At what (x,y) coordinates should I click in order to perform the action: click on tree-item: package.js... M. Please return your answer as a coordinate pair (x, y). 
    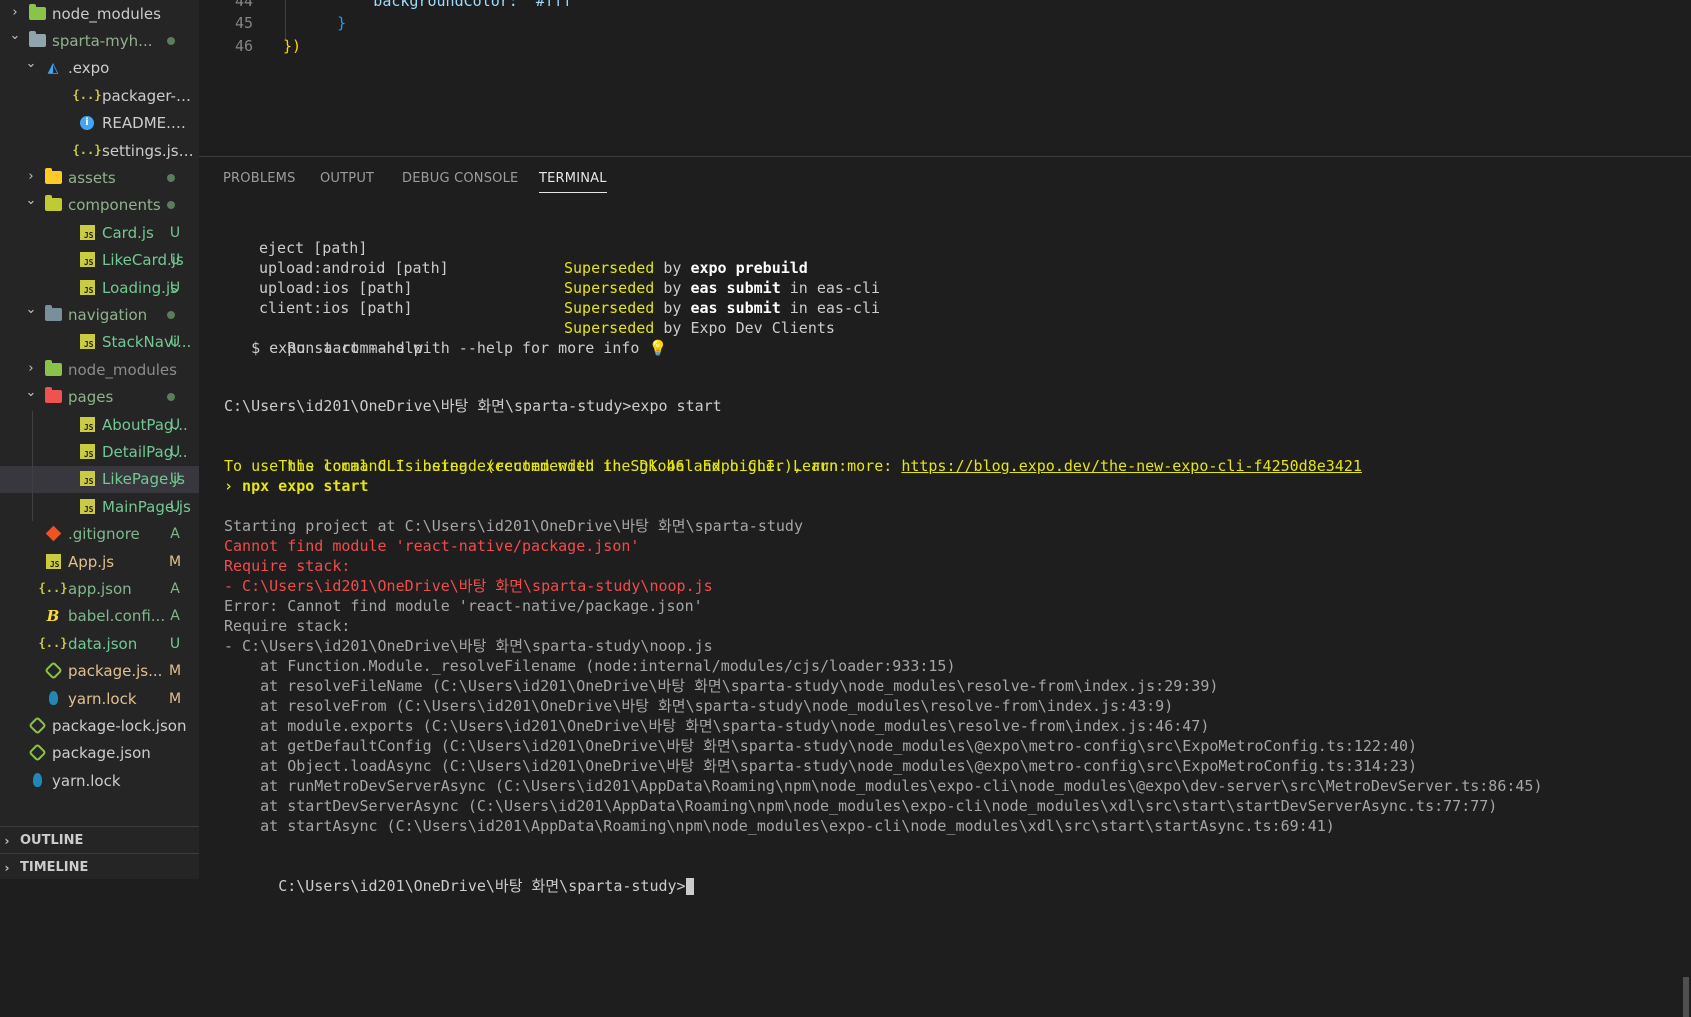
    Looking at the image, I should click on (99, 671).